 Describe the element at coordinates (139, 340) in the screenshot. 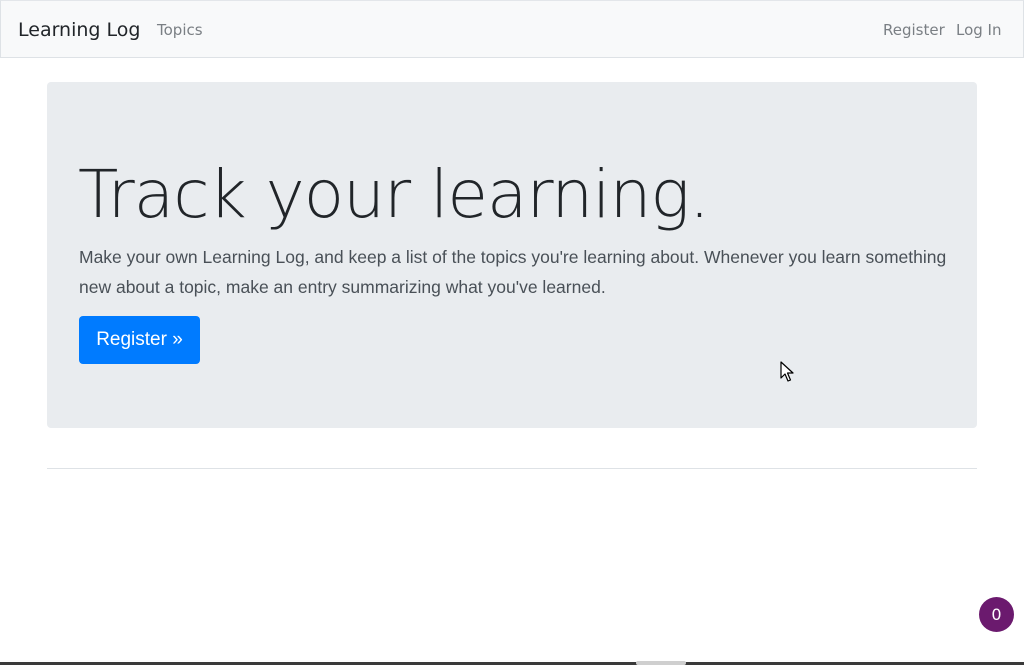

I see `register-button: Register »` at that location.